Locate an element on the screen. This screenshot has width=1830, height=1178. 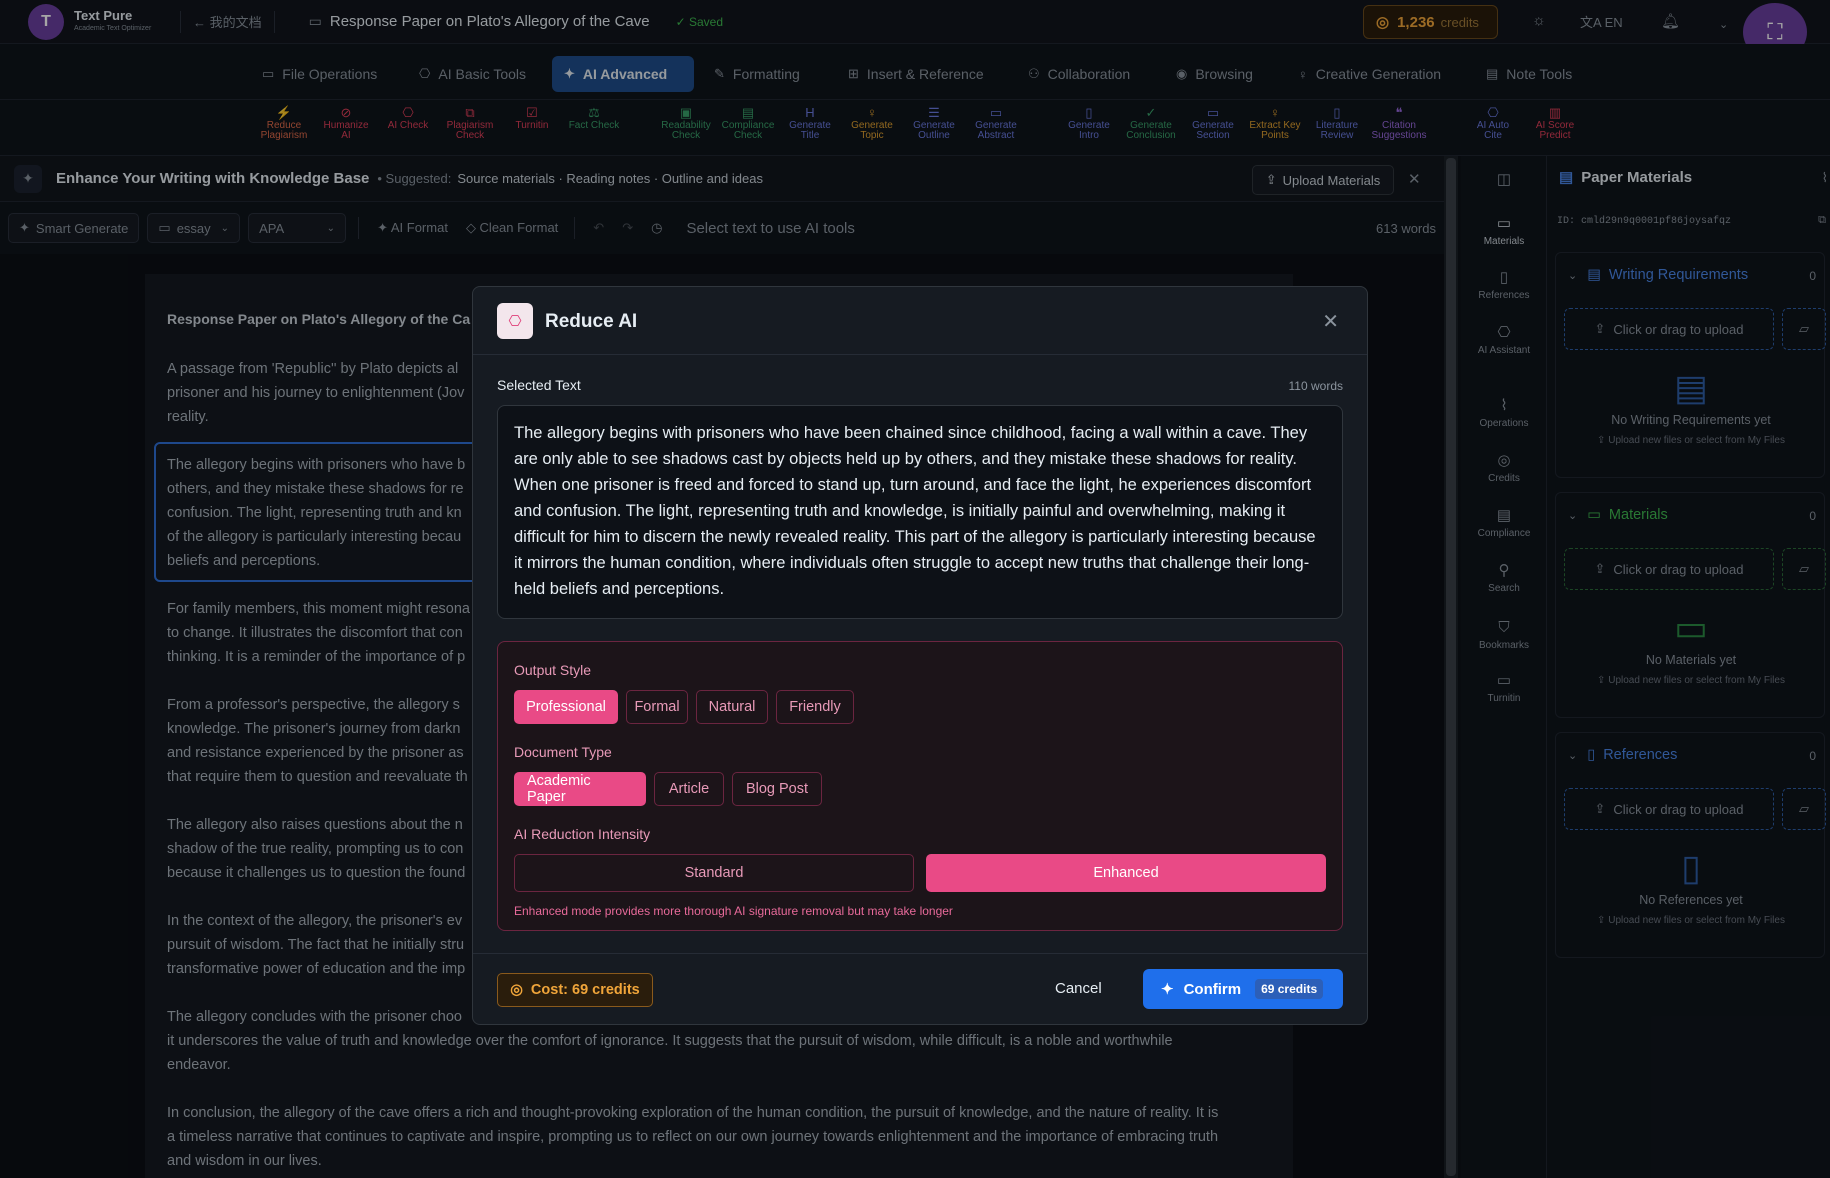
dialog-header: ⎔ Reduce AI ✕ is located at coordinates (920, 321).